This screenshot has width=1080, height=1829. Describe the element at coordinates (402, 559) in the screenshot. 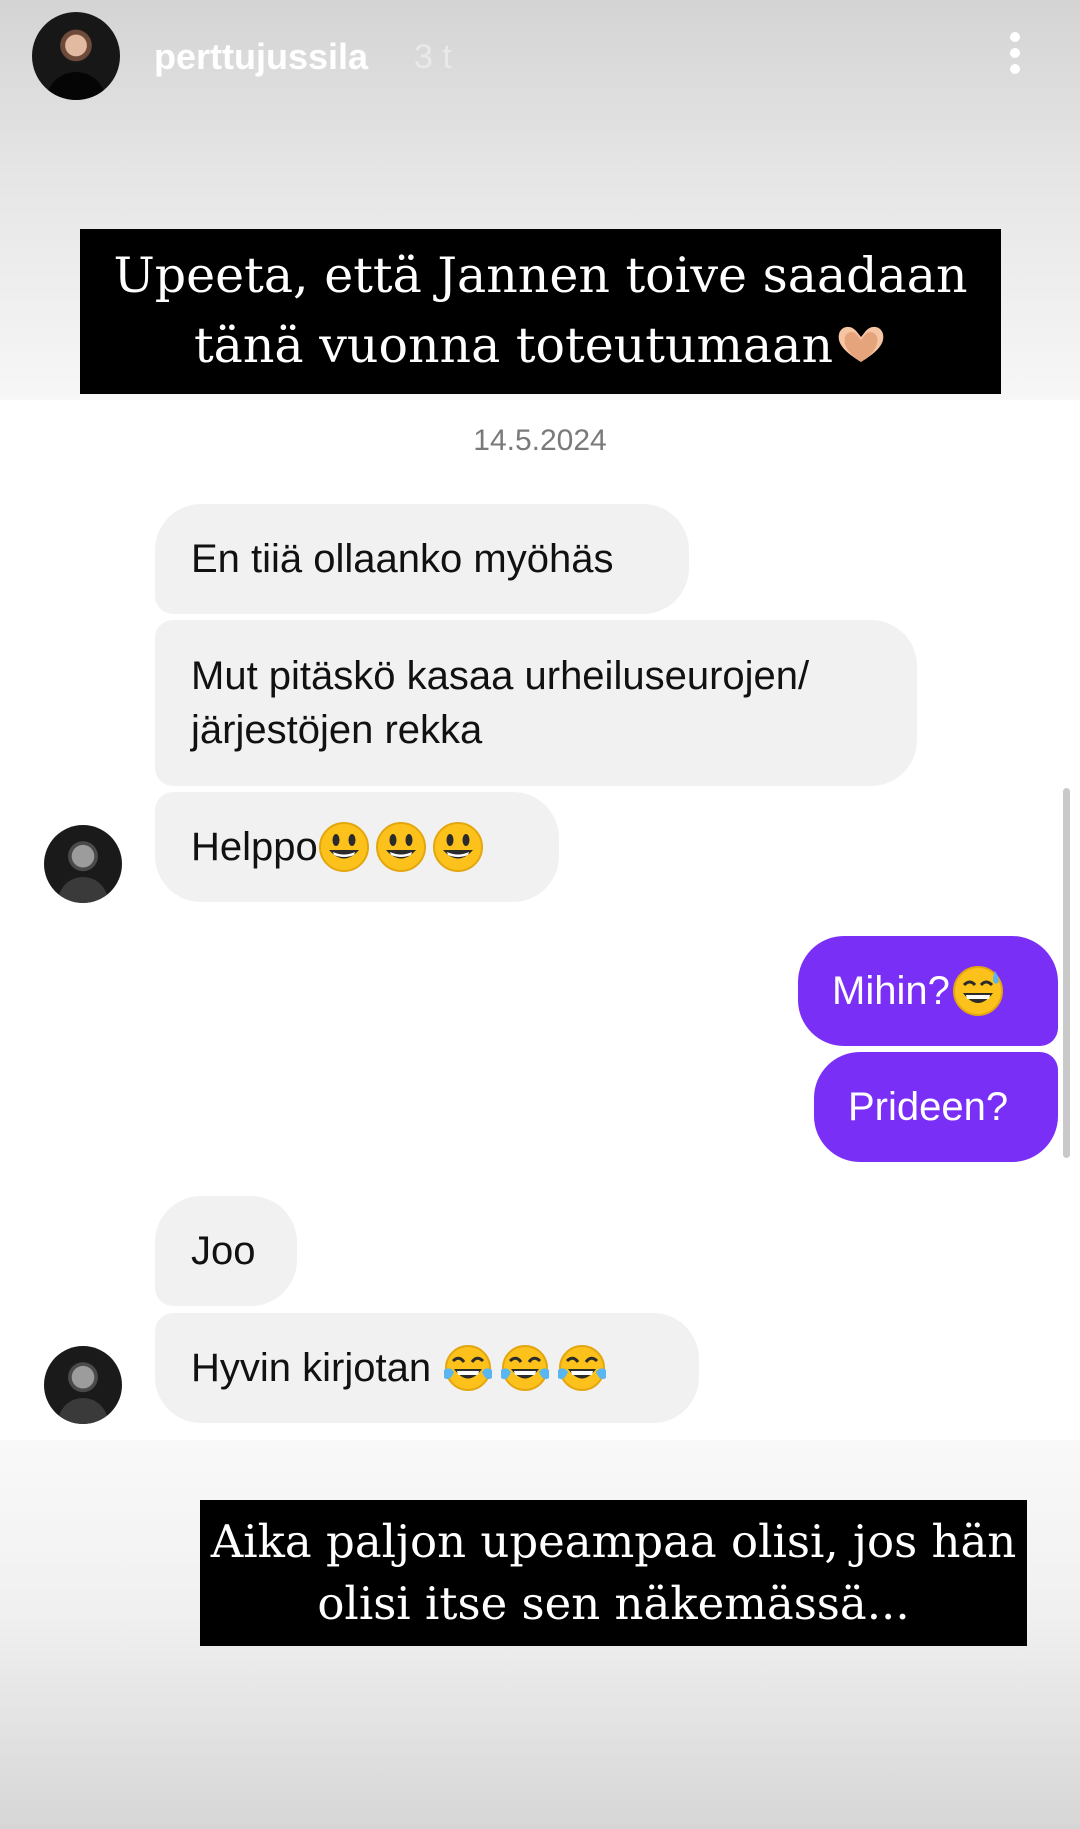

I see `message-text: En tiiä ollaanko myöhäs` at that location.